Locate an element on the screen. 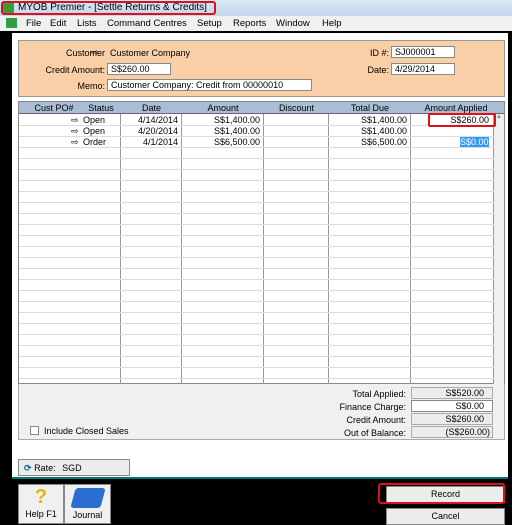 The height and width of the screenshot is (525, 512). memo-field: Customer Company: Credit from 00000010 is located at coordinates (209, 85).